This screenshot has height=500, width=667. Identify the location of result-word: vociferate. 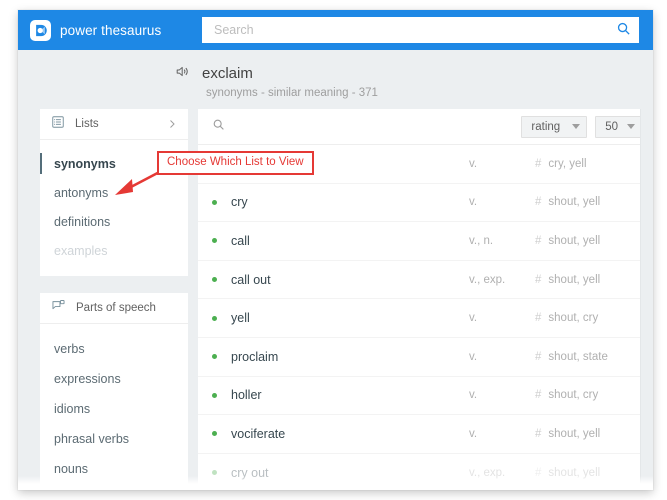
(350, 434).